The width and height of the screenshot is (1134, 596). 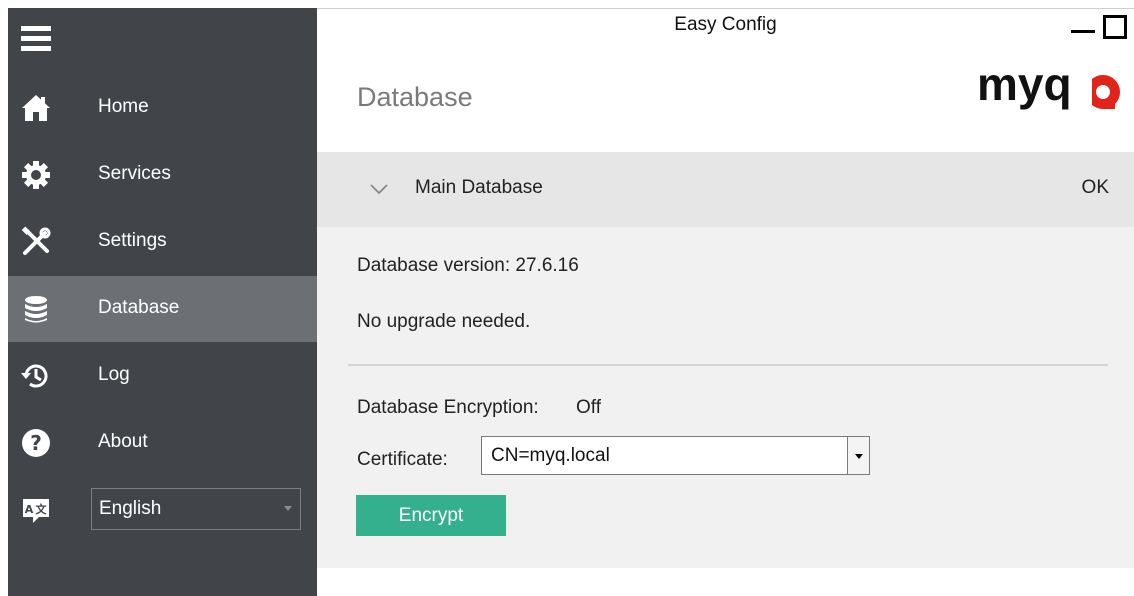 I want to click on sidebar-item-label: Services, so click(x=134, y=173).